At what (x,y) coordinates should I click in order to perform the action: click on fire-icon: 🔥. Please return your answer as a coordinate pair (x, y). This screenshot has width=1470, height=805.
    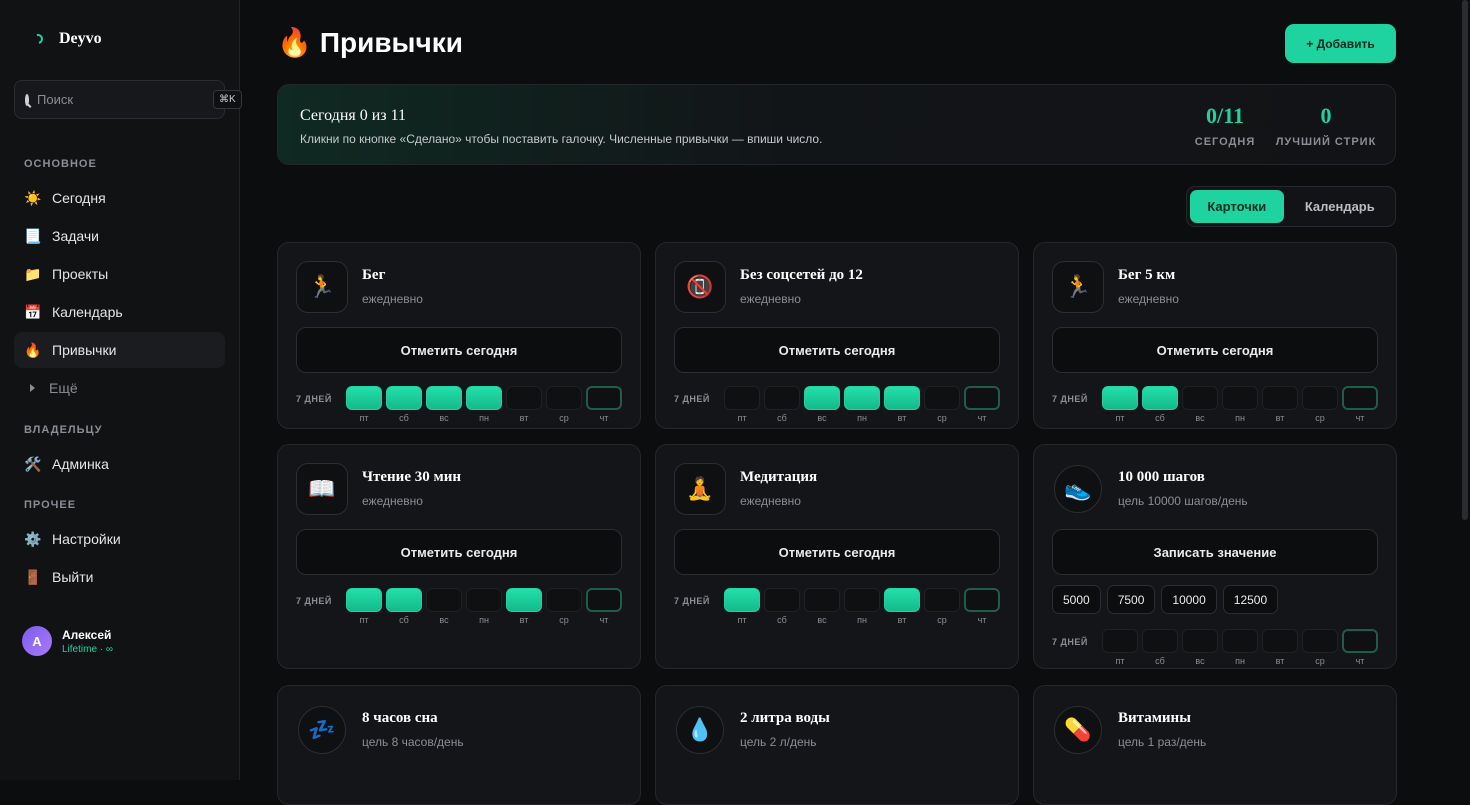
    Looking at the image, I should click on (294, 42).